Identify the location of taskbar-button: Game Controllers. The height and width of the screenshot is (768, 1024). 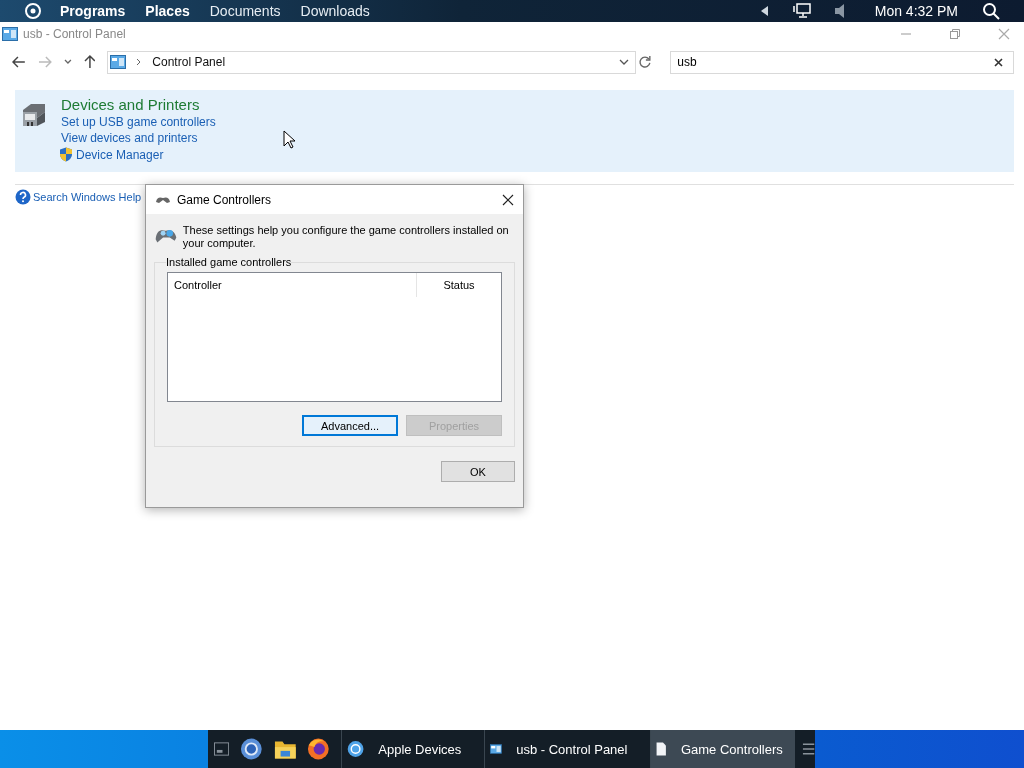
(722, 749).